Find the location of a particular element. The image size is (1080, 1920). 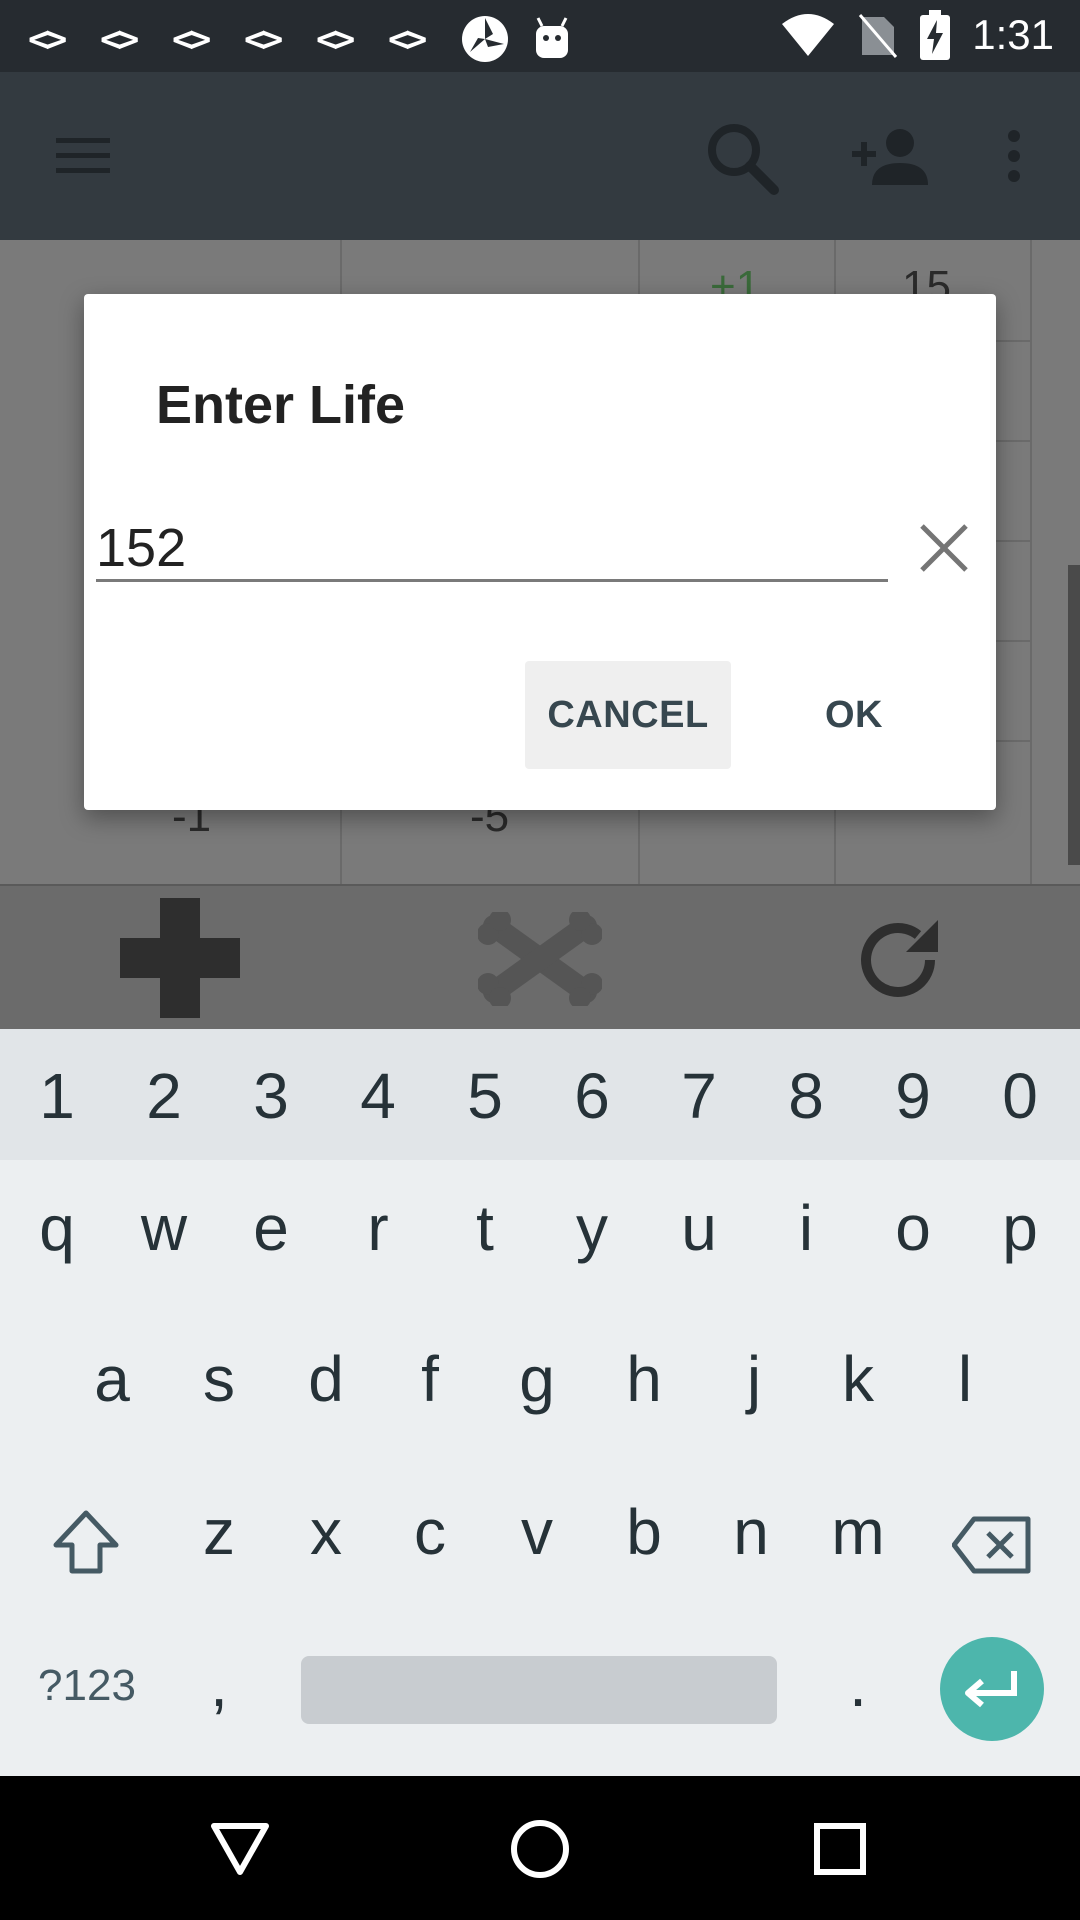

app-bar is located at coordinates (540, 156).